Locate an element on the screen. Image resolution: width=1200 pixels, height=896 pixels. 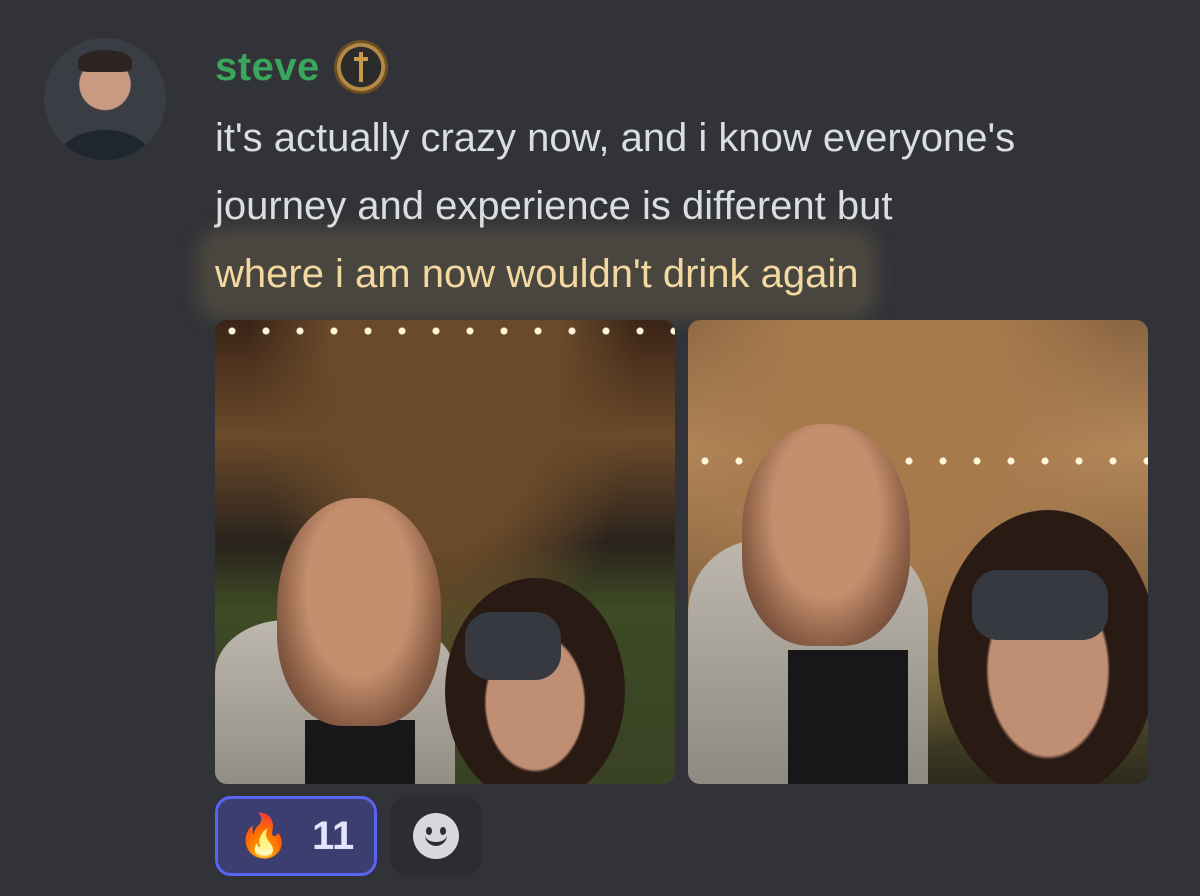
message-line-2: journey and experience is different but is located at coordinates (554, 206).